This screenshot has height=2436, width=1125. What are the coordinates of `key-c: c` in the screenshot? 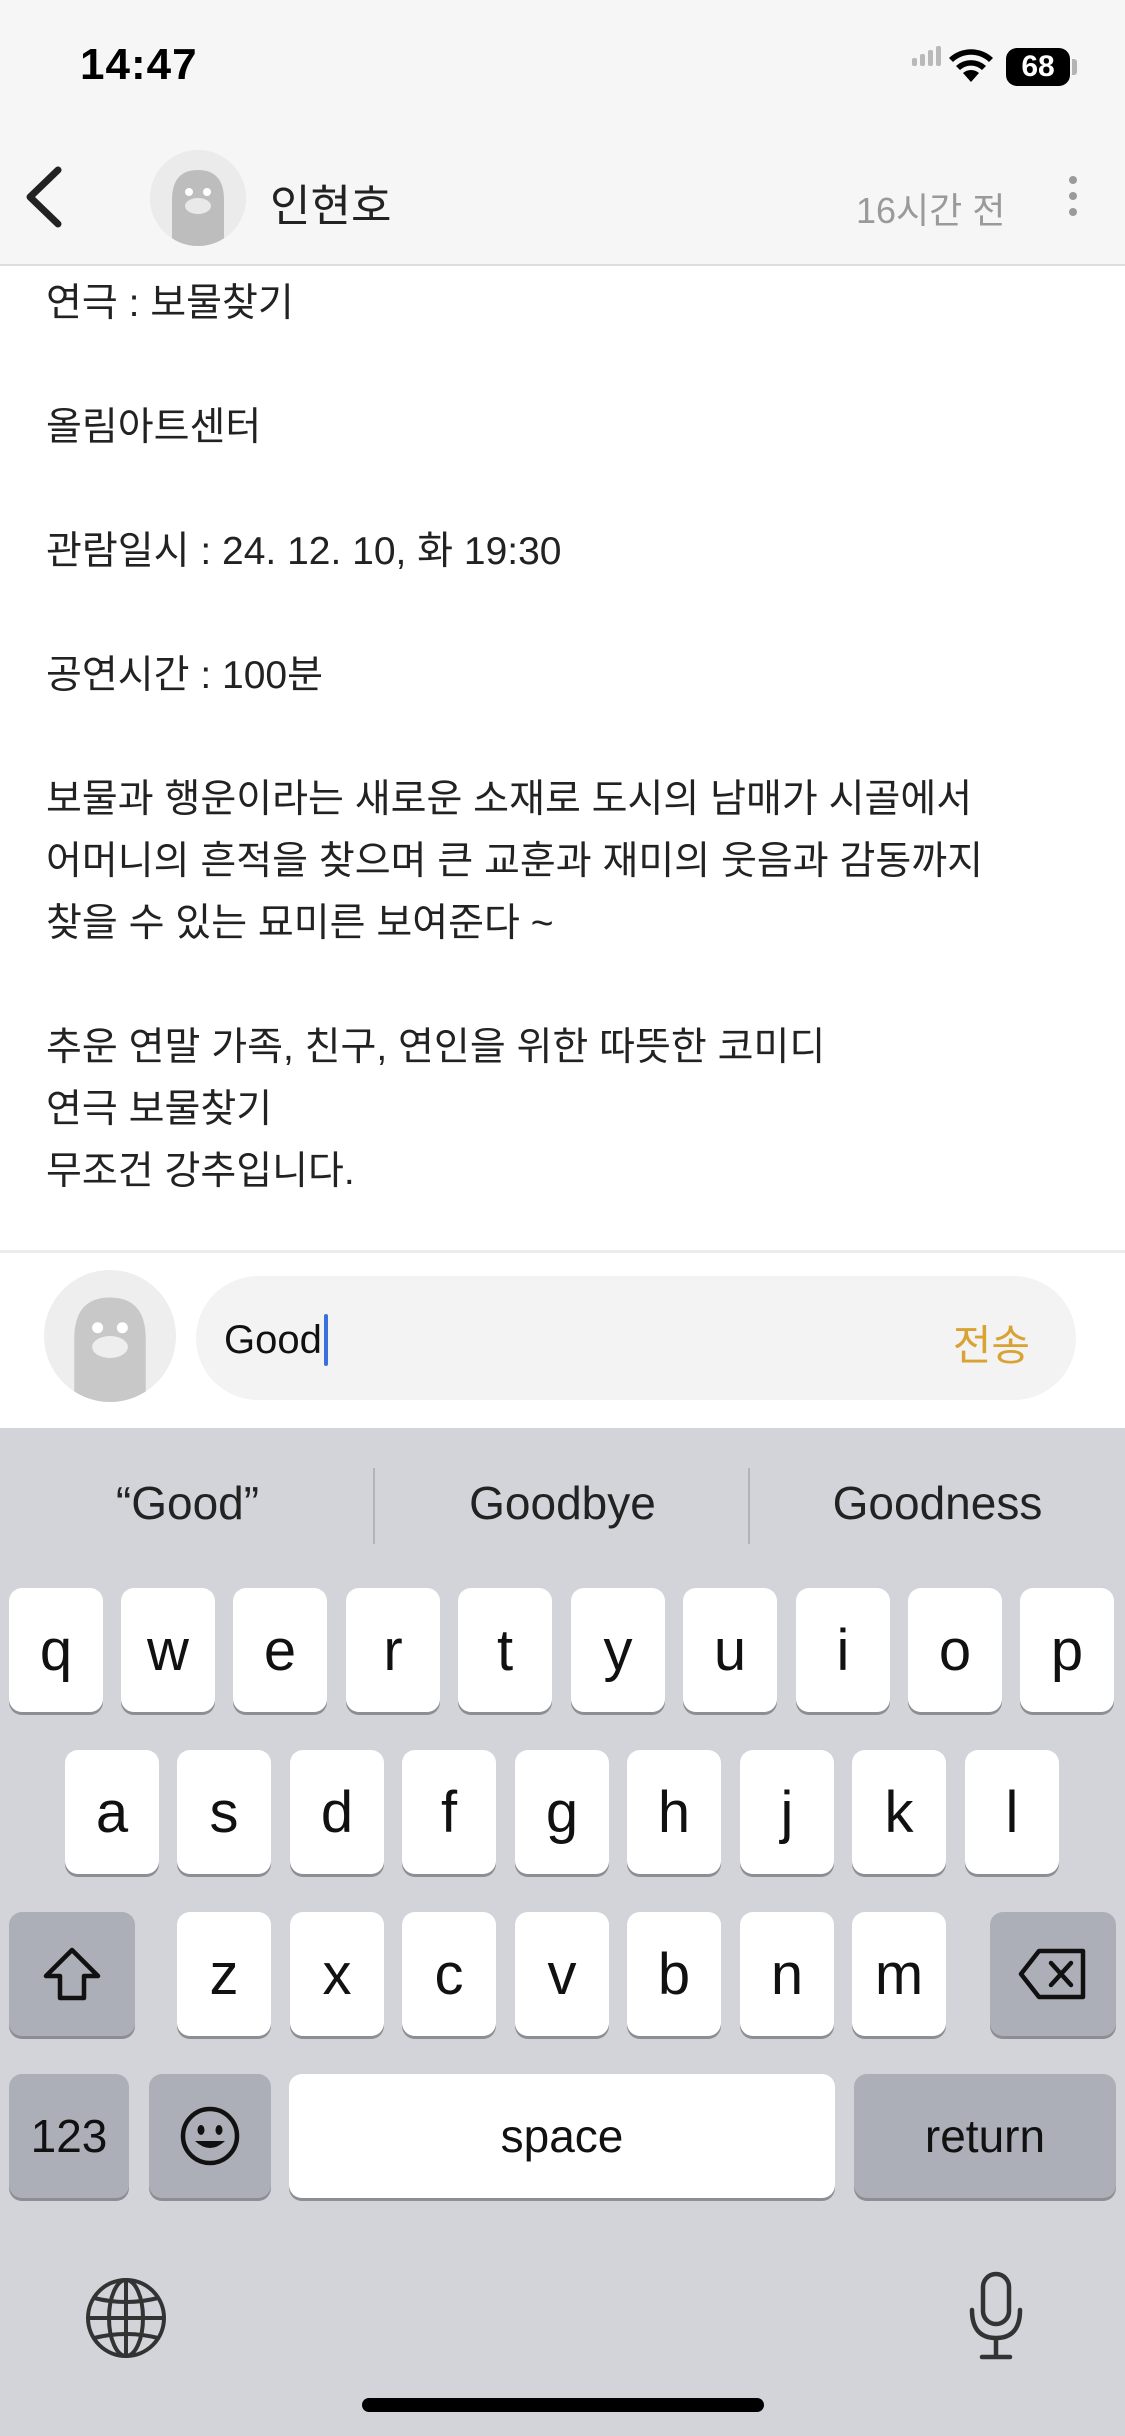 It's located at (449, 1974).